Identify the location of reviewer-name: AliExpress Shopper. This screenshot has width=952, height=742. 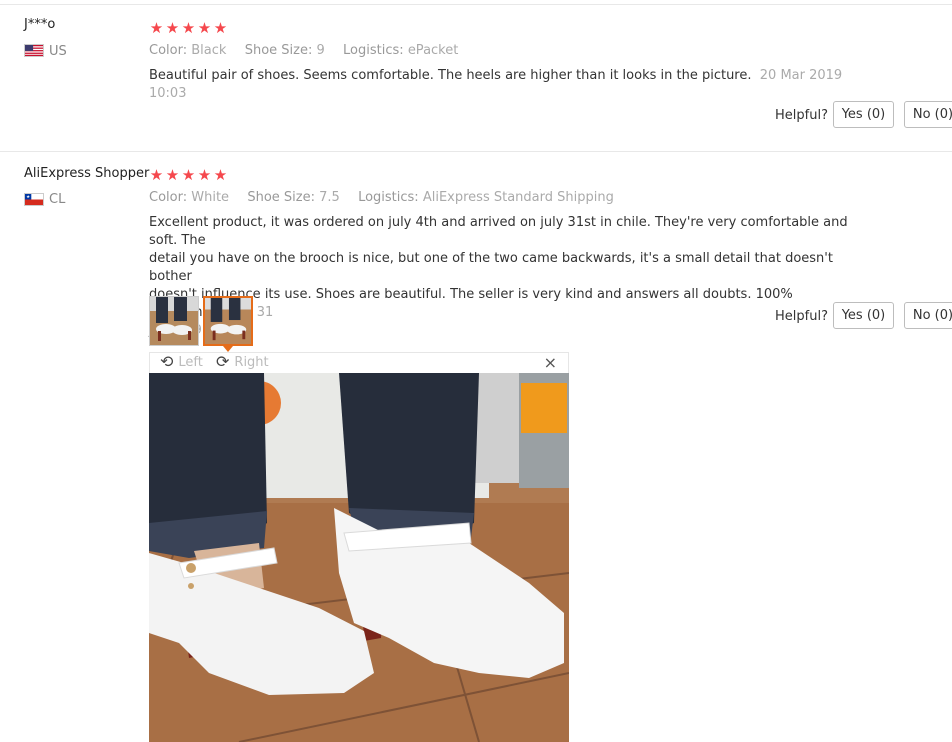
(87, 173).